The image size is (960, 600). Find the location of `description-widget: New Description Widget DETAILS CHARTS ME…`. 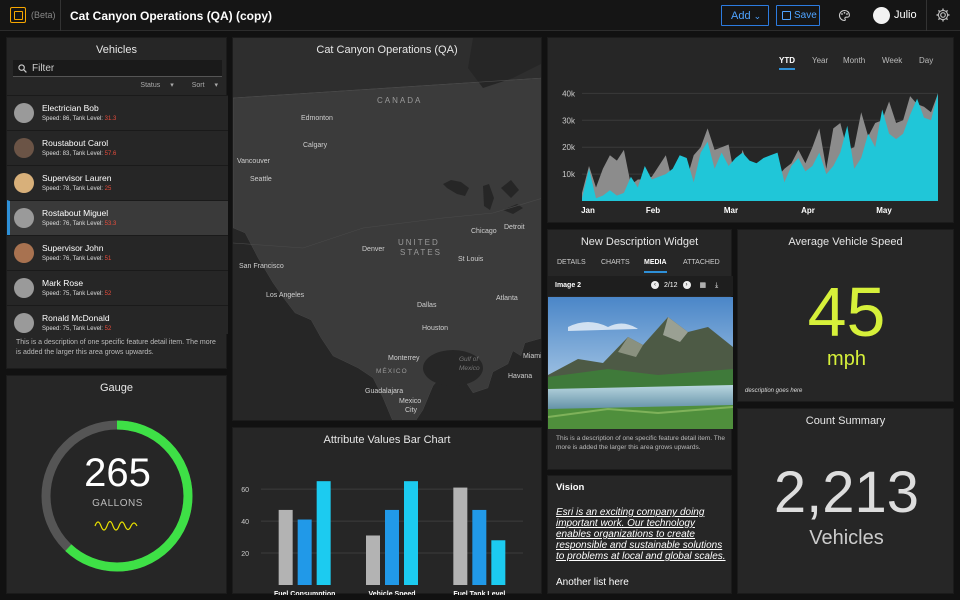

description-widget: New Description Widget DETAILS CHARTS ME… is located at coordinates (640, 349).